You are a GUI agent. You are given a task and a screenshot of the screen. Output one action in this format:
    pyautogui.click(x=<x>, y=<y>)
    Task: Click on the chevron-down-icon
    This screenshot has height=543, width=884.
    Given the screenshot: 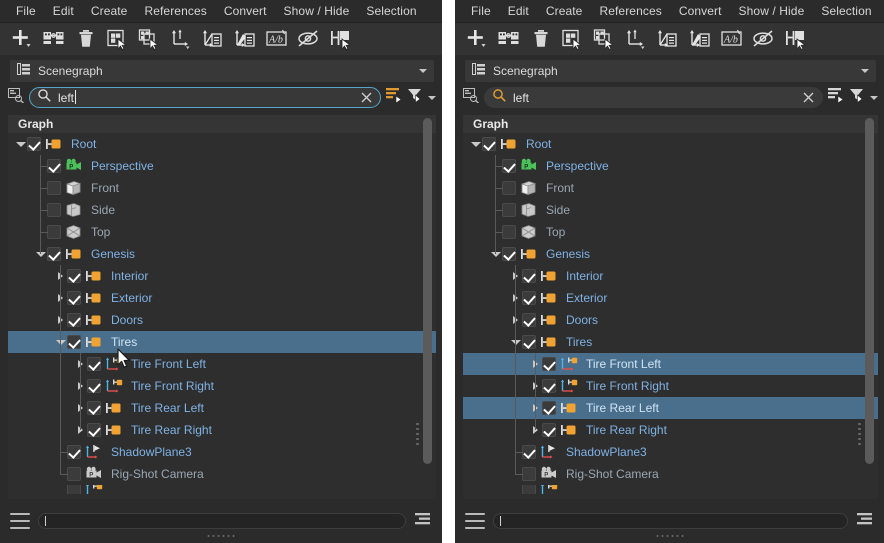 What is the action you would take?
    pyautogui.click(x=432, y=97)
    